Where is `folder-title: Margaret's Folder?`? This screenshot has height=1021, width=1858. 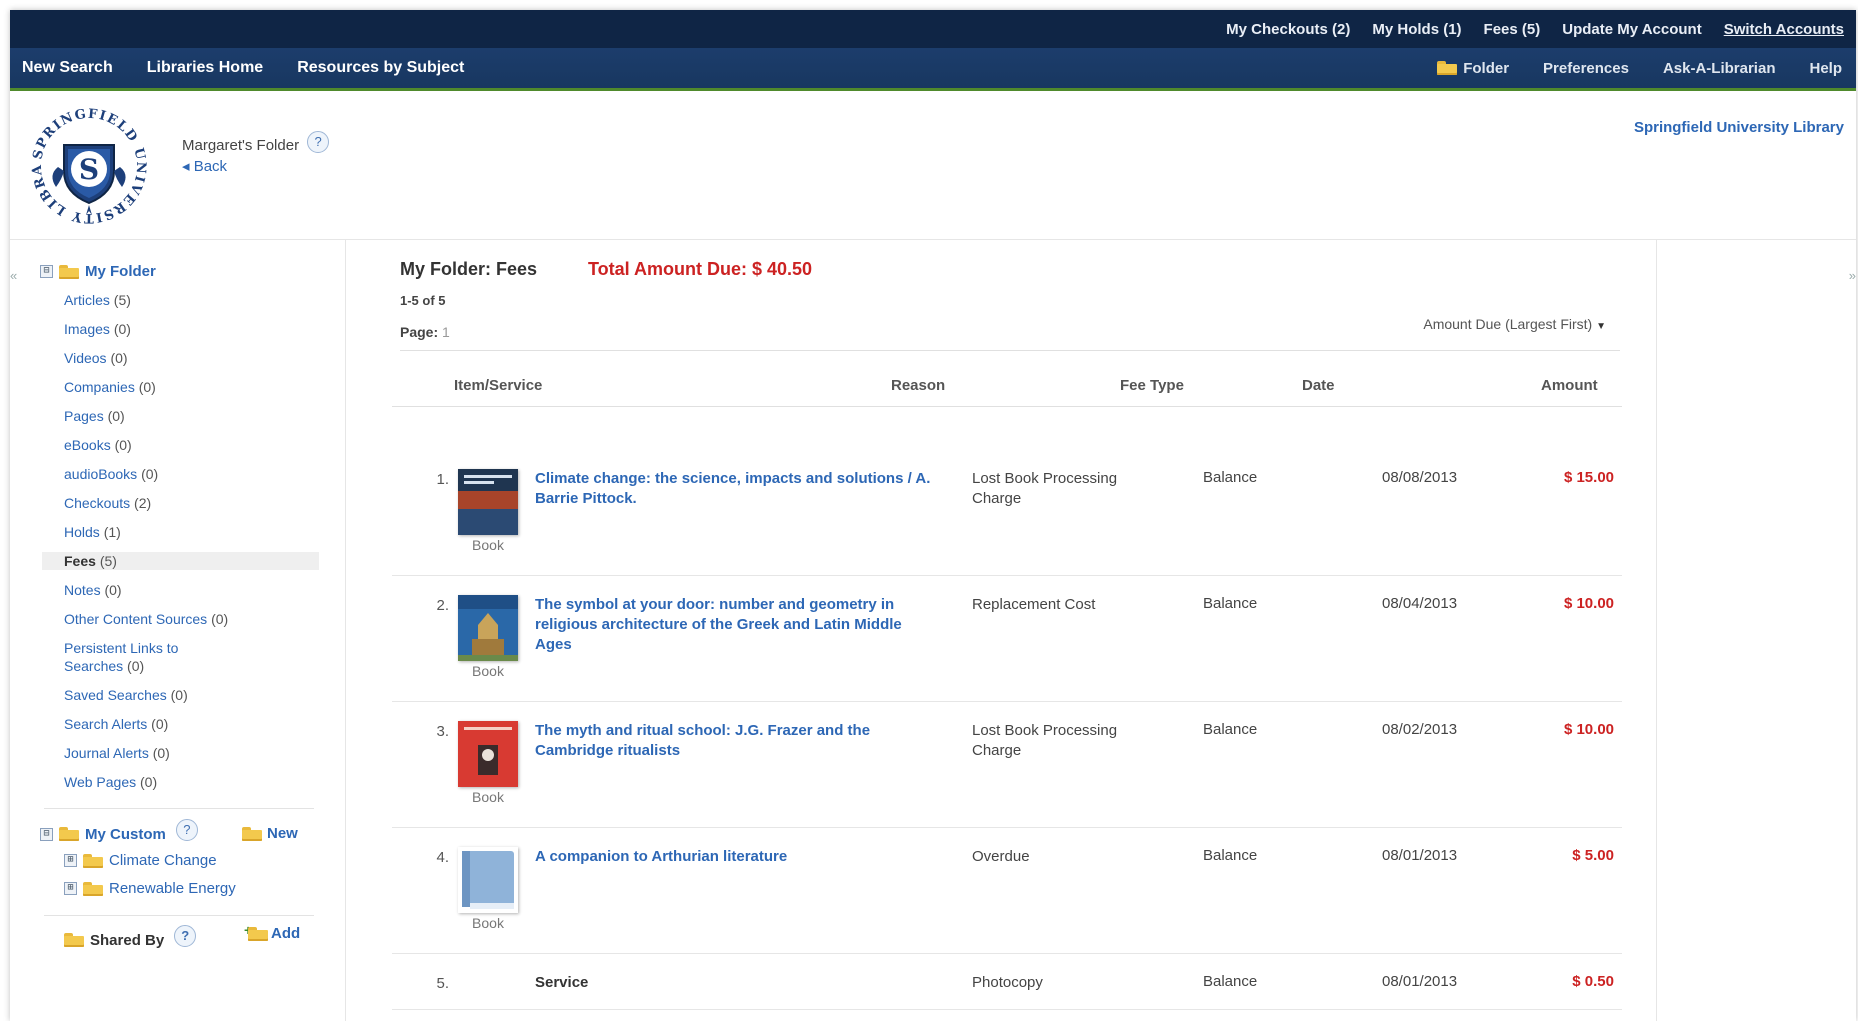
folder-title: Margaret's Folder? is located at coordinates (256, 145).